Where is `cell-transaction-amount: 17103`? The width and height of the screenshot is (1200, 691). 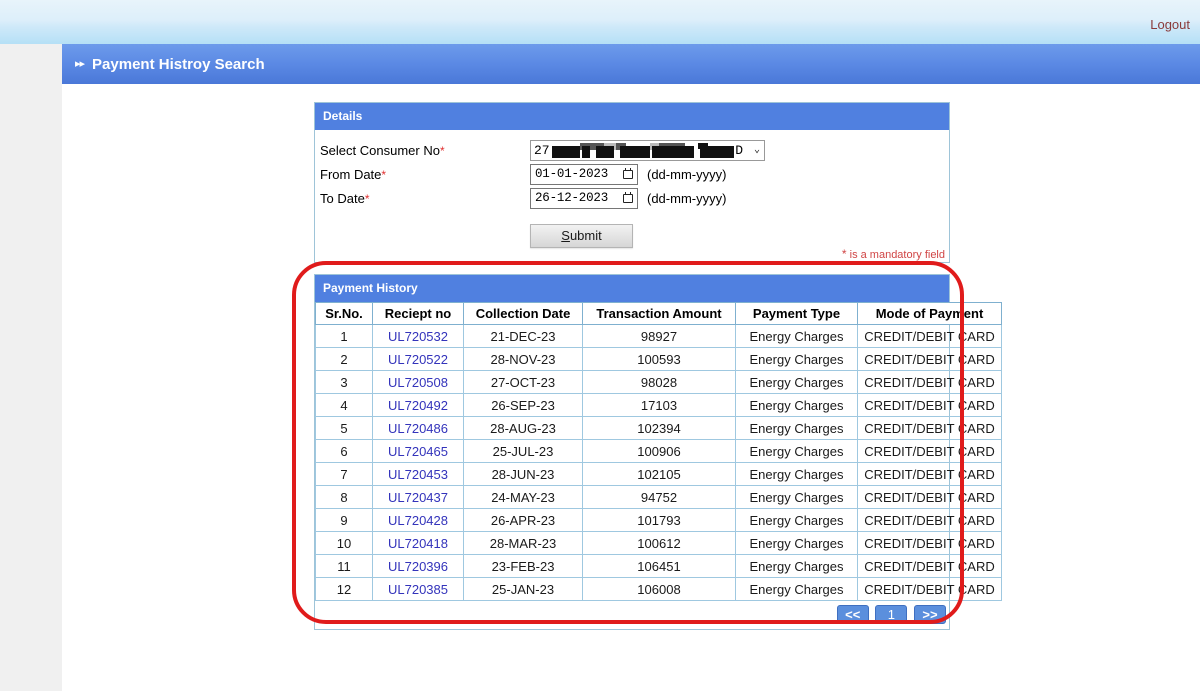 cell-transaction-amount: 17103 is located at coordinates (659, 405).